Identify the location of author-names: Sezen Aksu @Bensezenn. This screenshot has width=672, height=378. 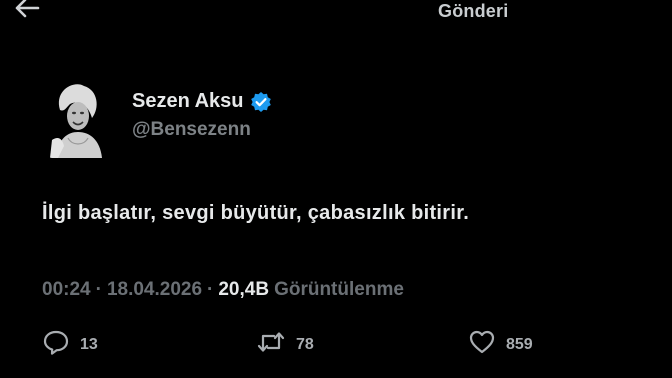
(202, 115).